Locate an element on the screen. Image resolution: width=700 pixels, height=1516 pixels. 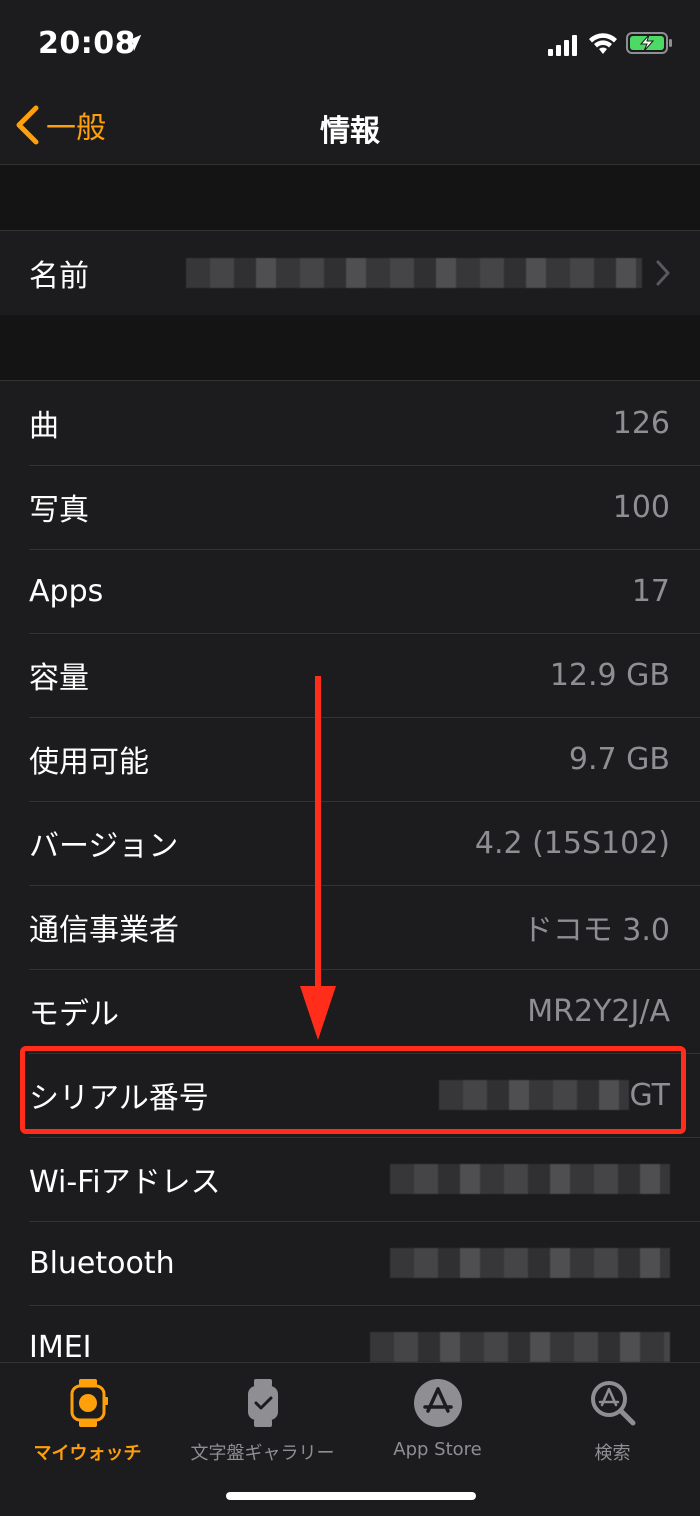
redacted-bluetooth is located at coordinates (530, 1263).